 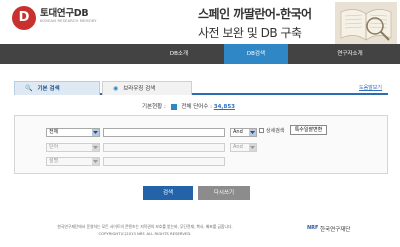 What do you see at coordinates (196, 107) in the screenshot?
I see `total-label: 전체 단어수 :` at bounding box center [196, 107].